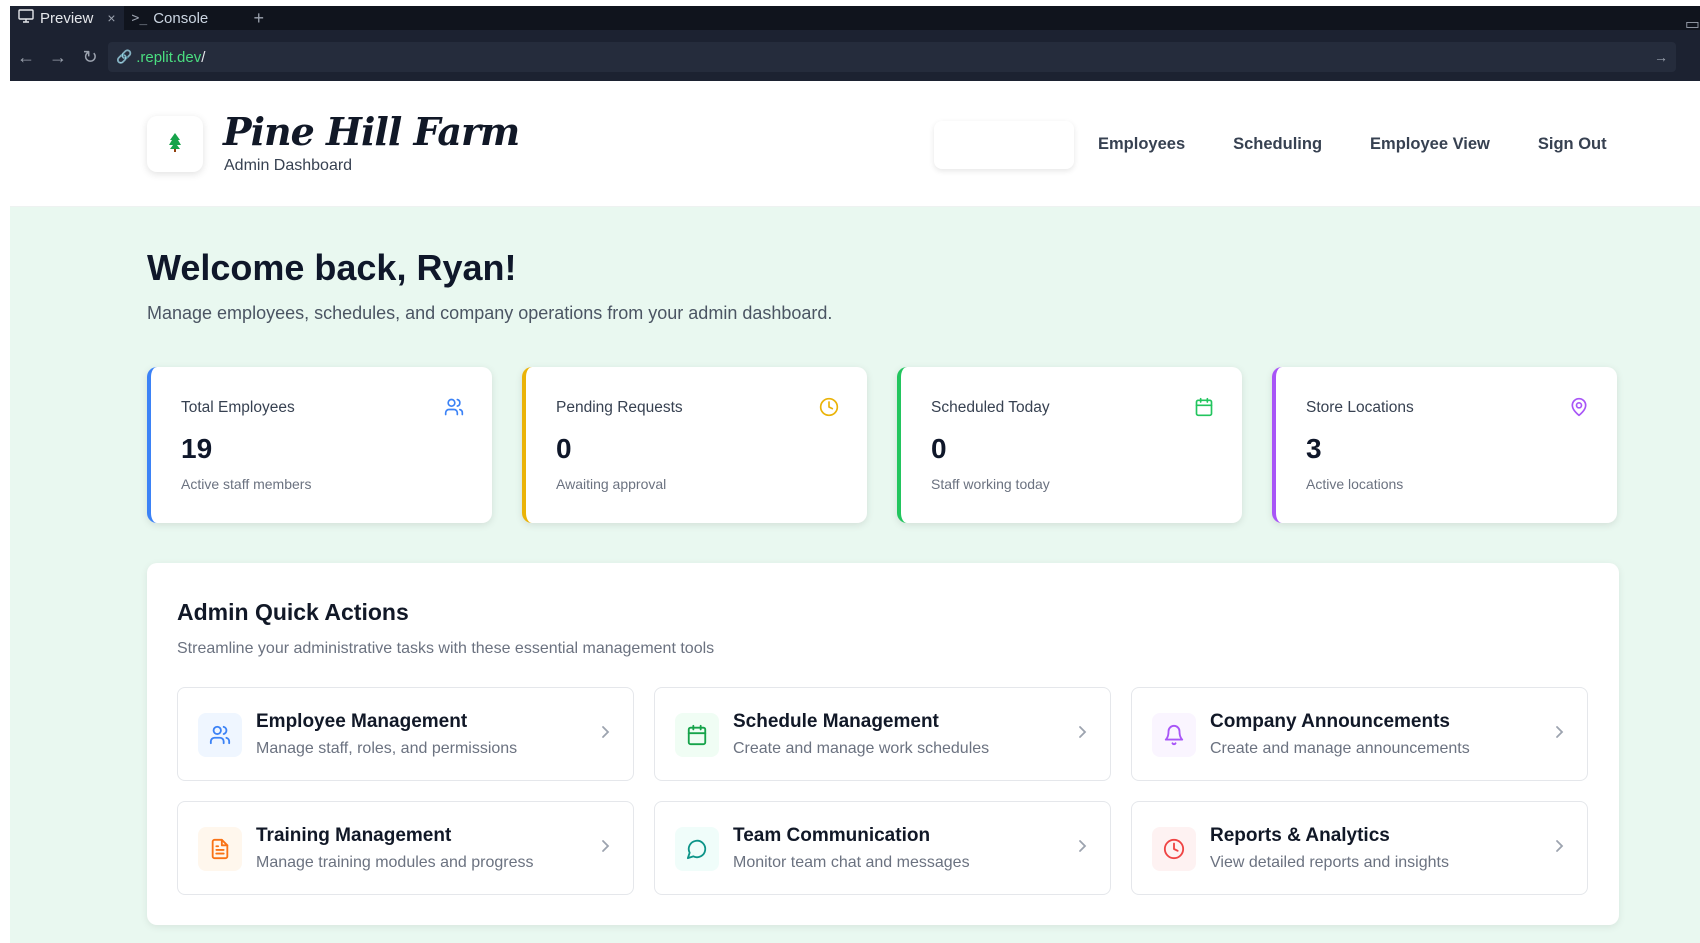 This screenshot has width=1700, height=943. I want to click on tab-label: Console, so click(181, 18).